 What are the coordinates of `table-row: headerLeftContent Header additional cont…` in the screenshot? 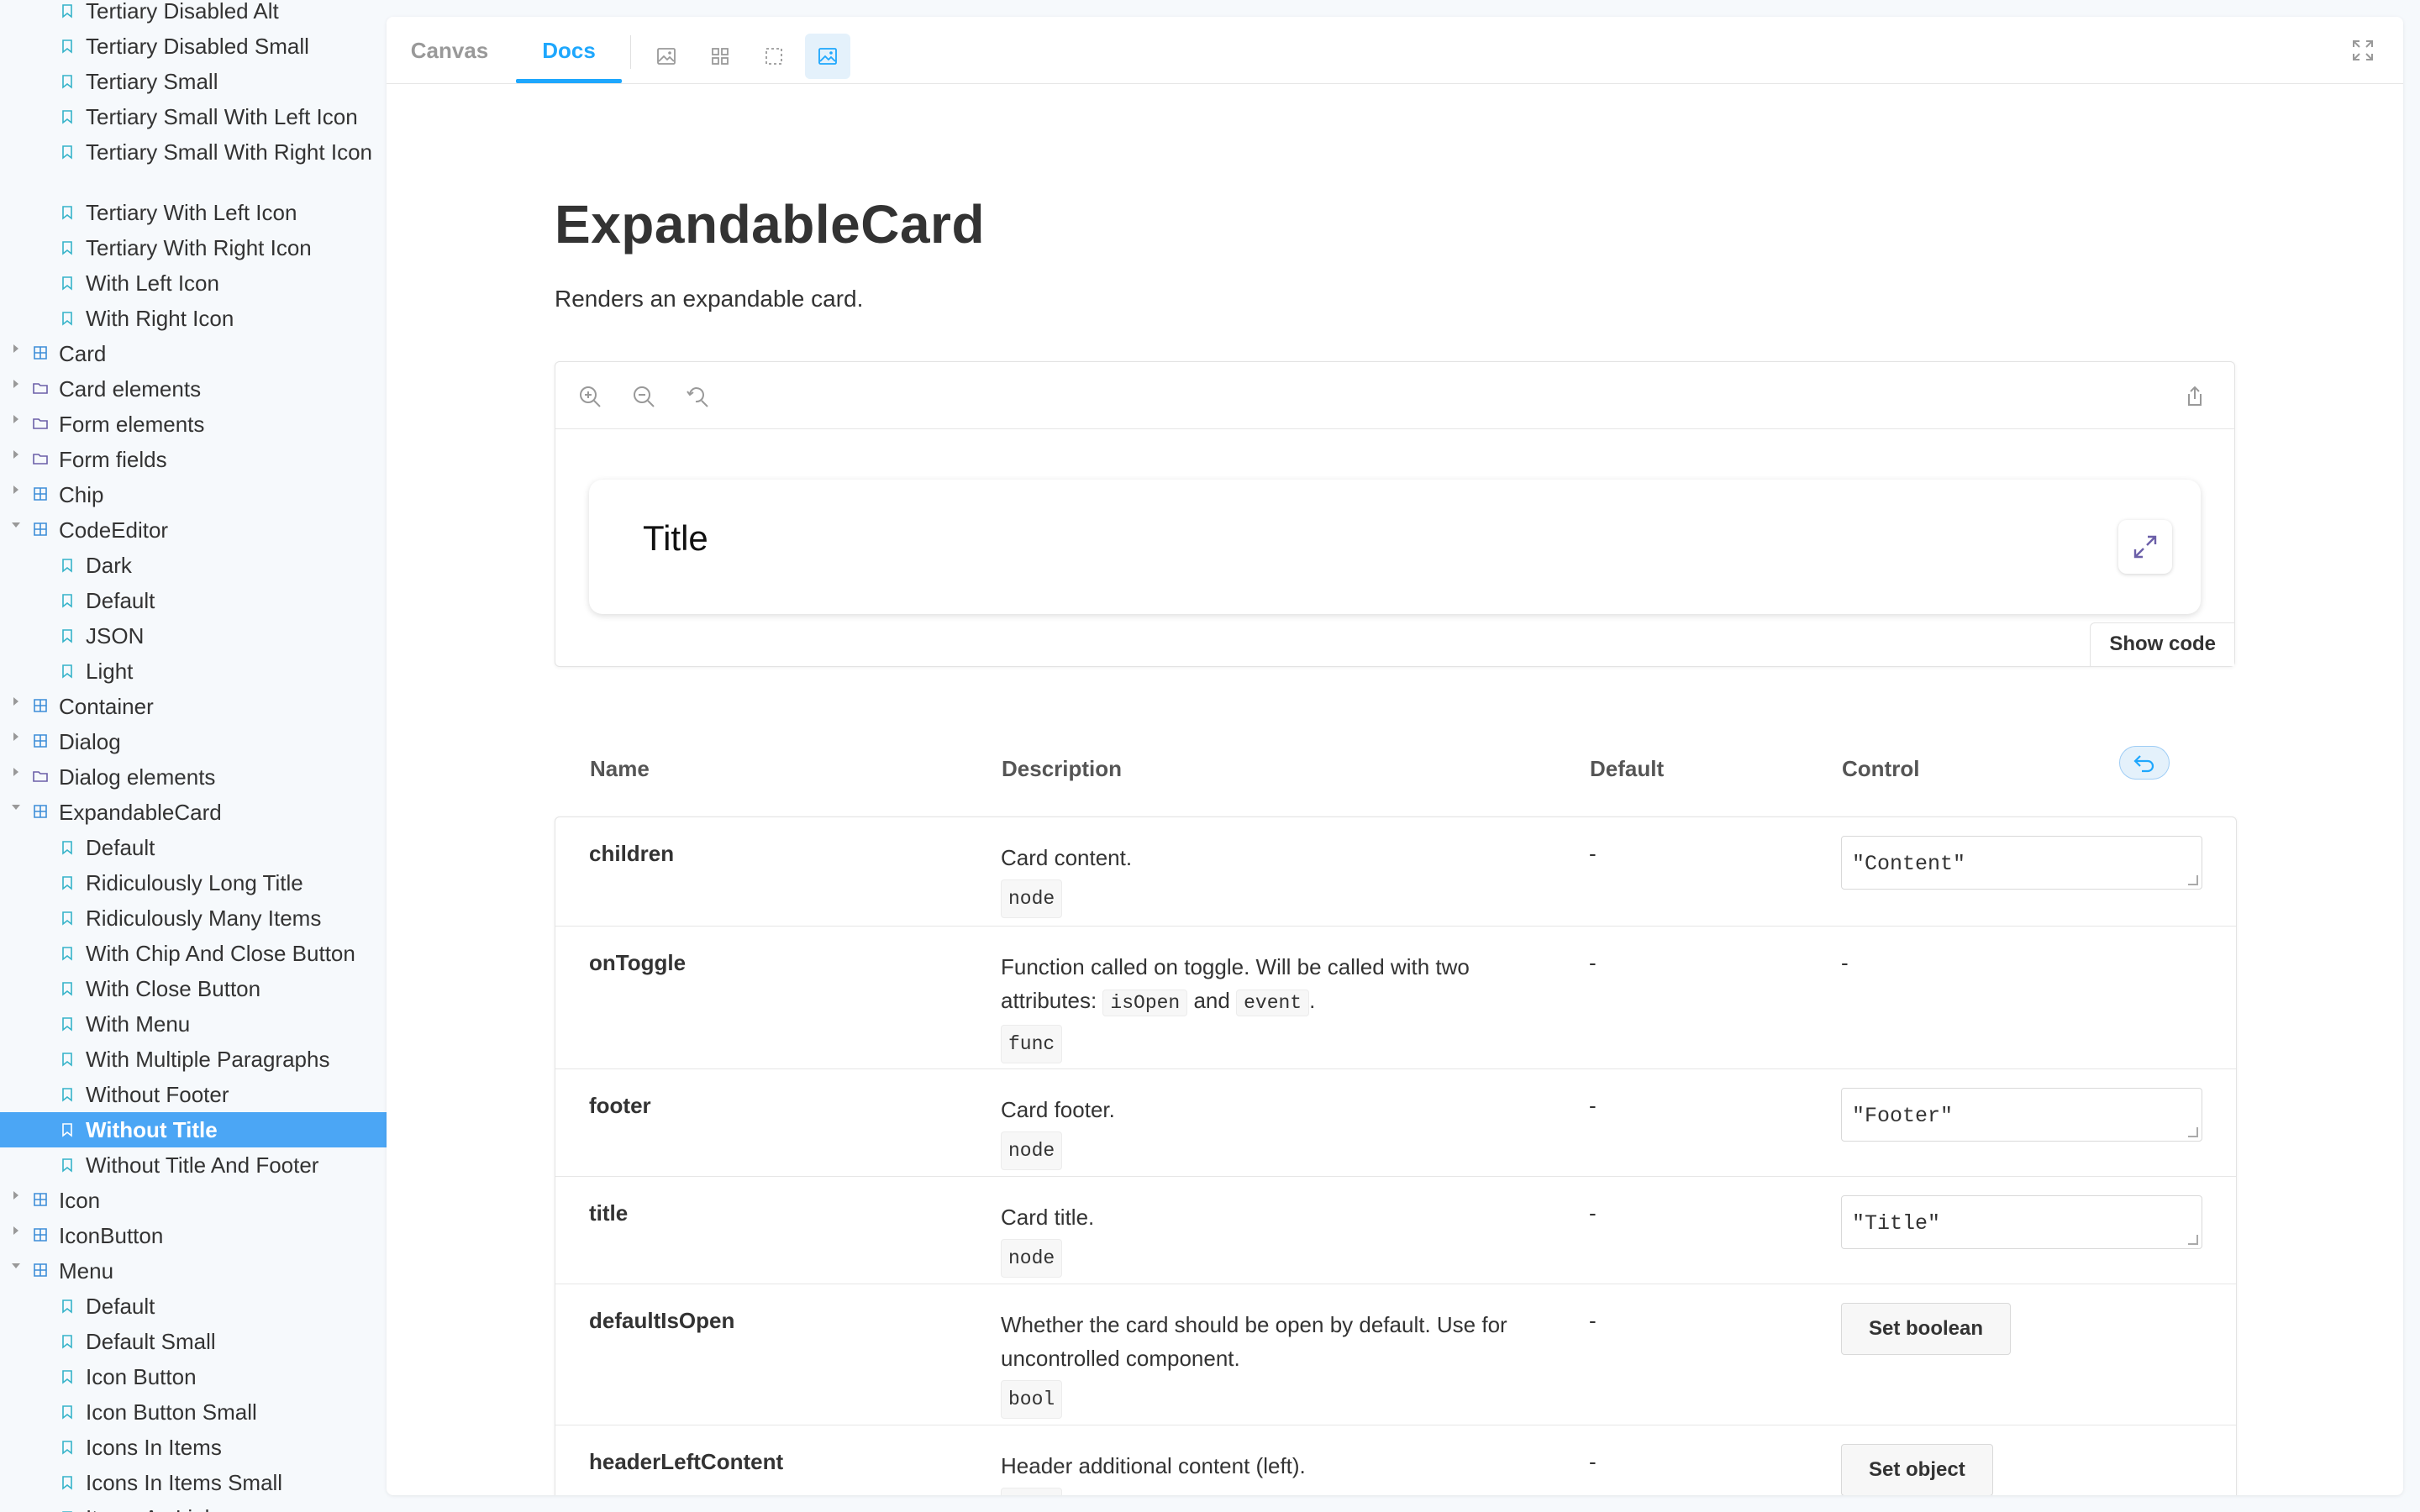 It's located at (1395, 1460).